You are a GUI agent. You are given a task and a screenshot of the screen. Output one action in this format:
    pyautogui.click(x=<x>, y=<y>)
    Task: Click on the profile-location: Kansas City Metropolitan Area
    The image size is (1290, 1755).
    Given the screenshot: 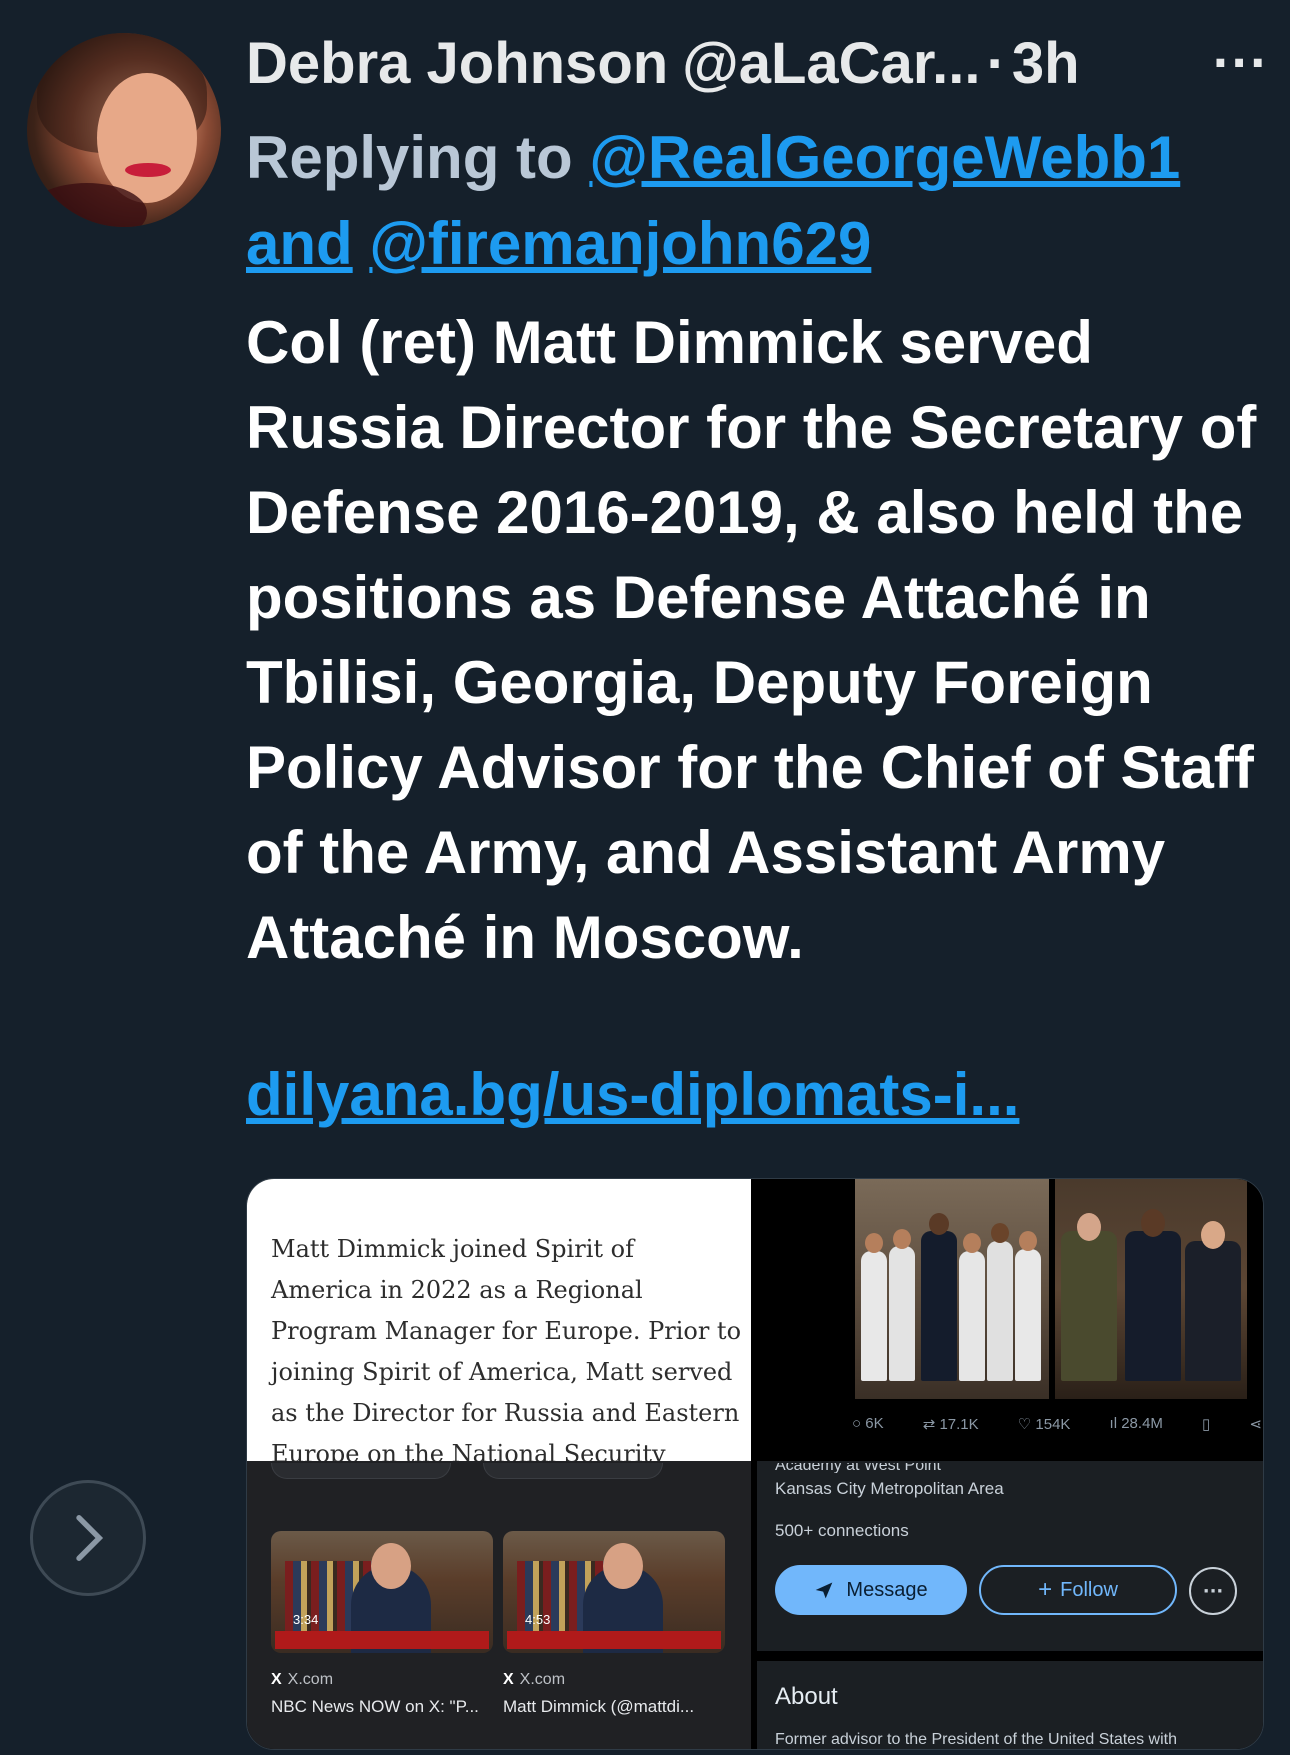 What is the action you would take?
    pyautogui.click(x=889, y=1488)
    